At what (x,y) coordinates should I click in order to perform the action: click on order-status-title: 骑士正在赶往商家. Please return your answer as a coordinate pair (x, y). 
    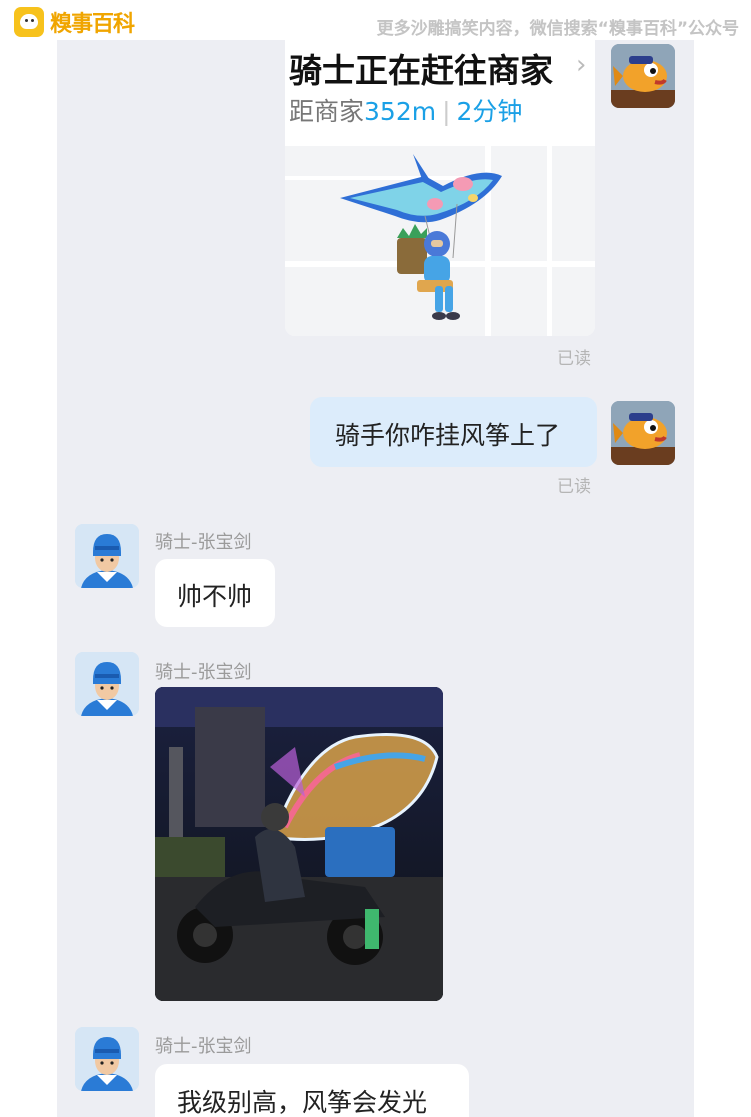
    Looking at the image, I should click on (421, 70).